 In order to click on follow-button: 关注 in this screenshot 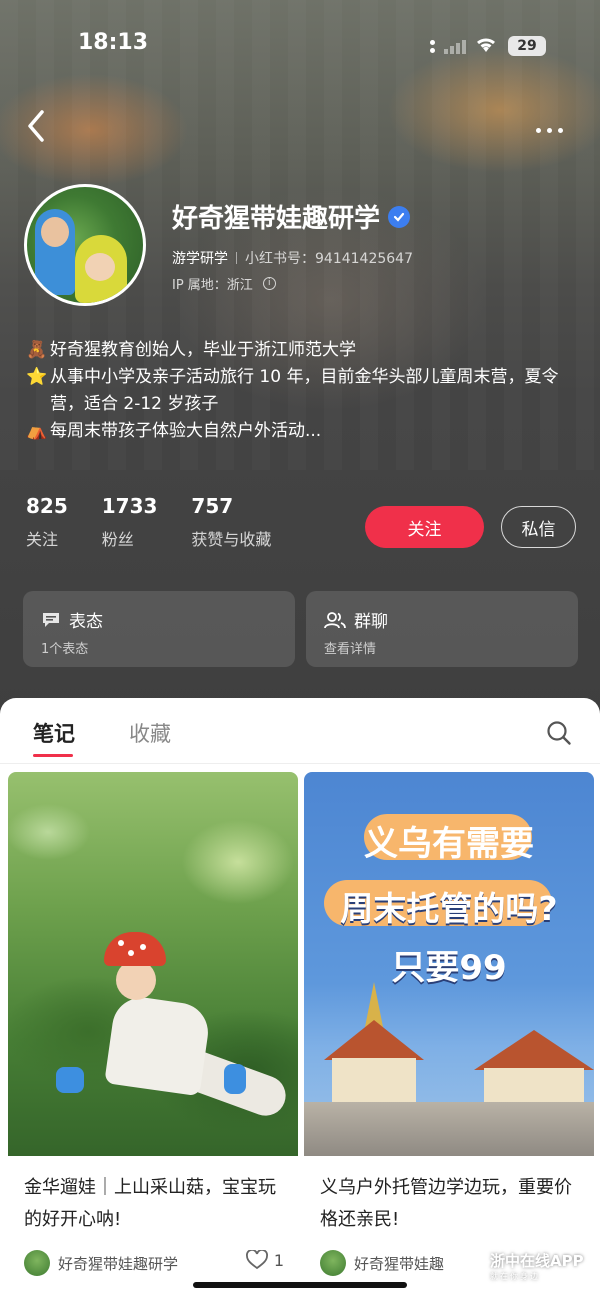, I will do `click(424, 527)`.